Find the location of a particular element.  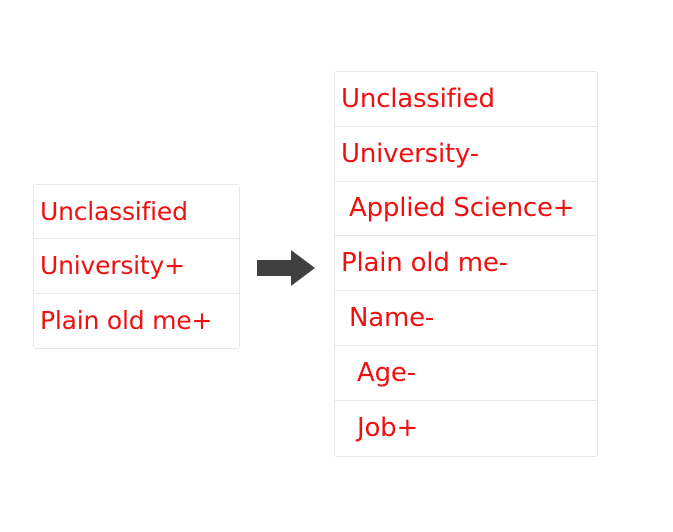

tree-row: Age- is located at coordinates (466, 373).